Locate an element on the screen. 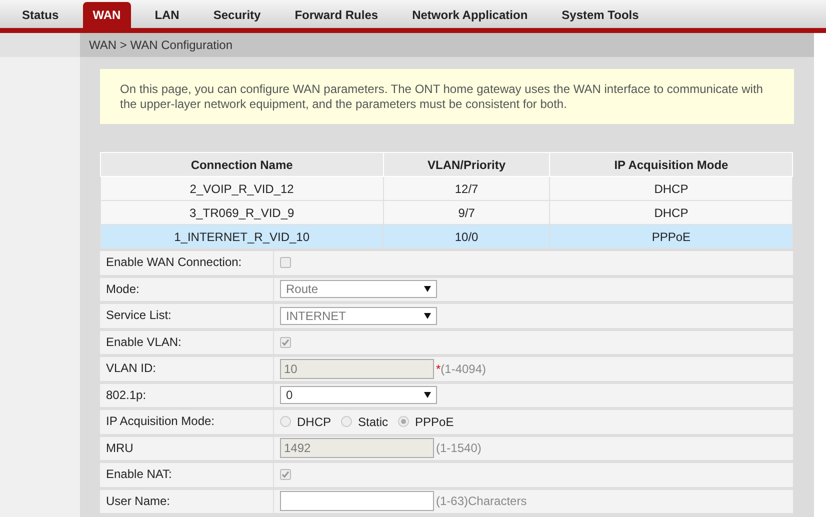 The width and height of the screenshot is (826, 517). nav-tab: Status is located at coordinates (40, 15).